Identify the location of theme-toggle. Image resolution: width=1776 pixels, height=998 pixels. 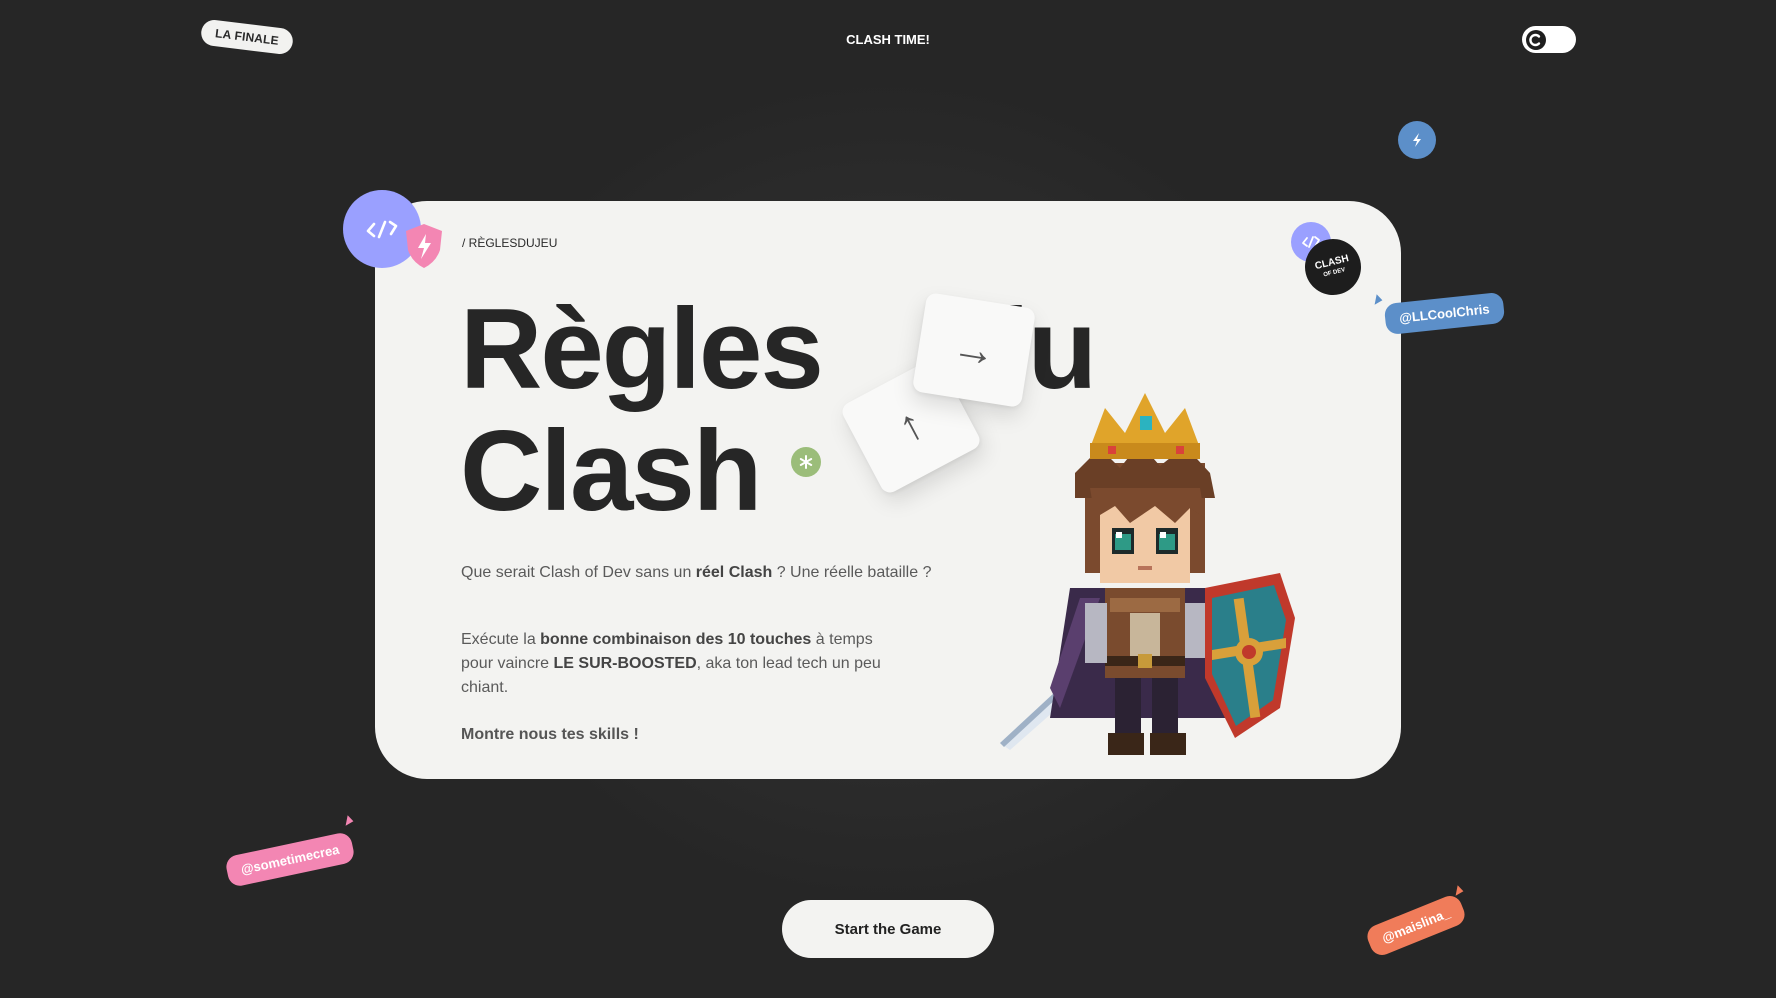
(1549, 39).